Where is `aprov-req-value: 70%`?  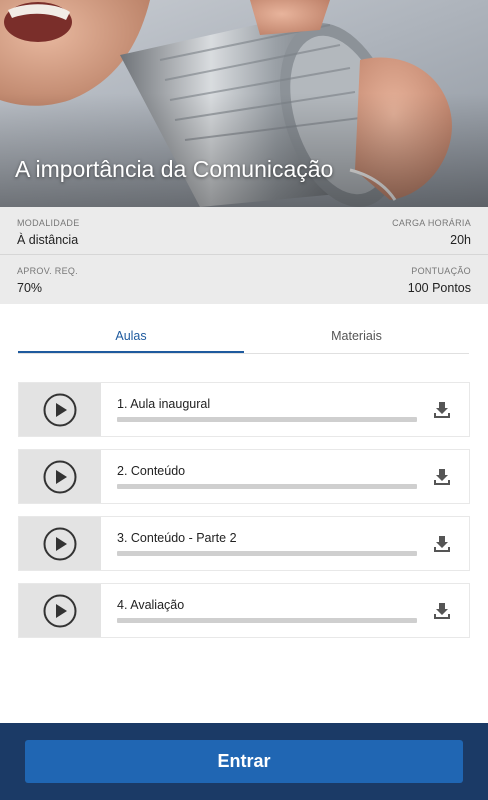 aprov-req-value: 70% is located at coordinates (30, 288).